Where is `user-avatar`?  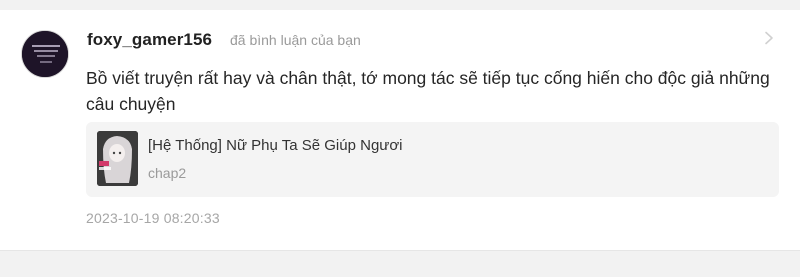 user-avatar is located at coordinates (45, 54).